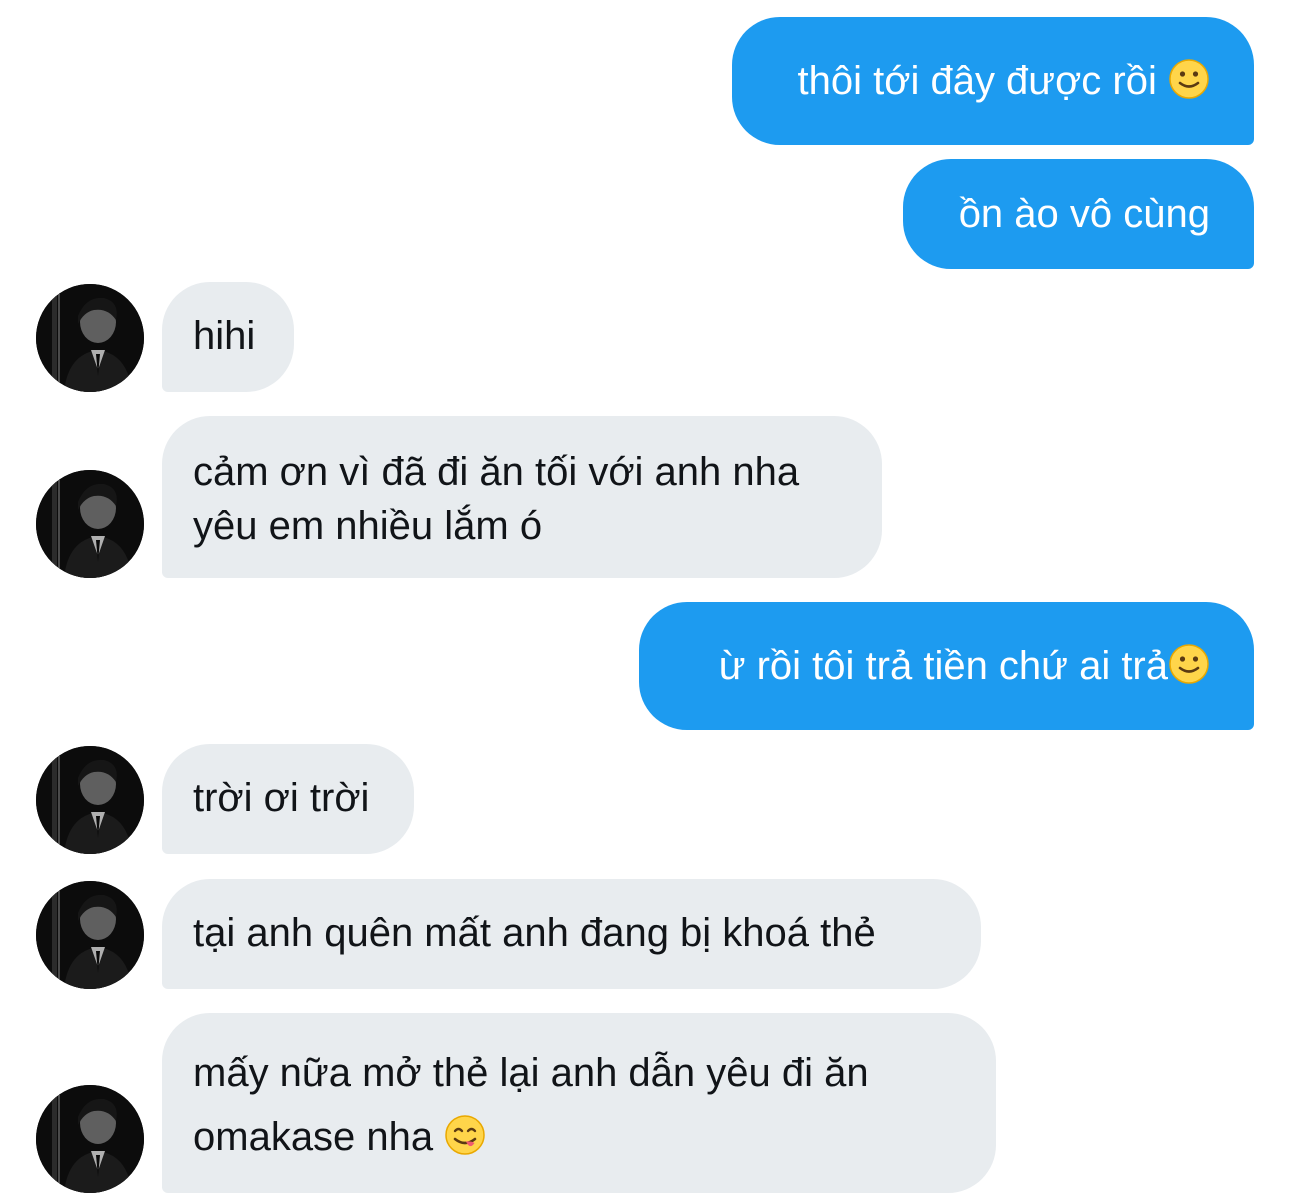 The width and height of the screenshot is (1290, 1193). Describe the element at coordinates (224, 336) in the screenshot. I see `message-text: hihi` at that location.